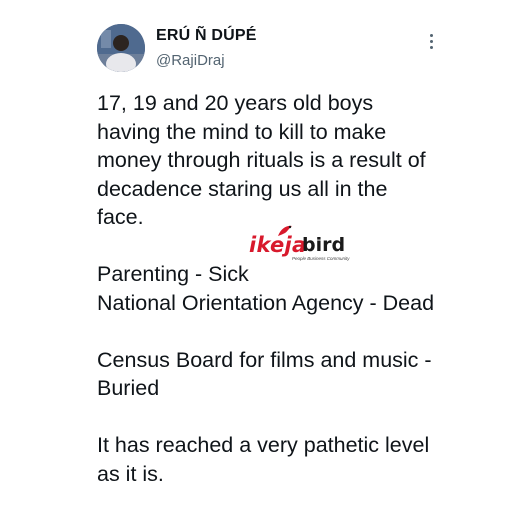  Describe the element at coordinates (173, 274) in the screenshot. I see `tweet-paragraph: Parenting - Sick` at that location.